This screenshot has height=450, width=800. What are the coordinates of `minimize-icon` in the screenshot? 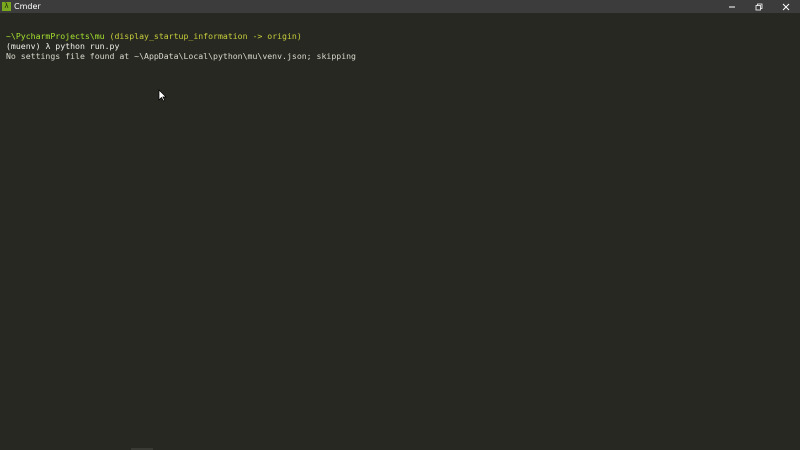 It's located at (732, 6).